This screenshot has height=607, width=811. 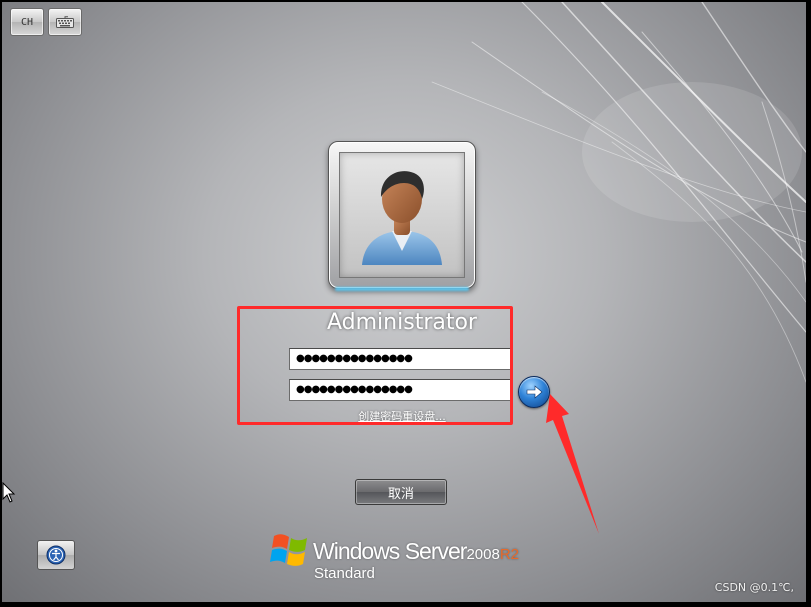 I want to click on user-avatar-icon, so click(x=402, y=218).